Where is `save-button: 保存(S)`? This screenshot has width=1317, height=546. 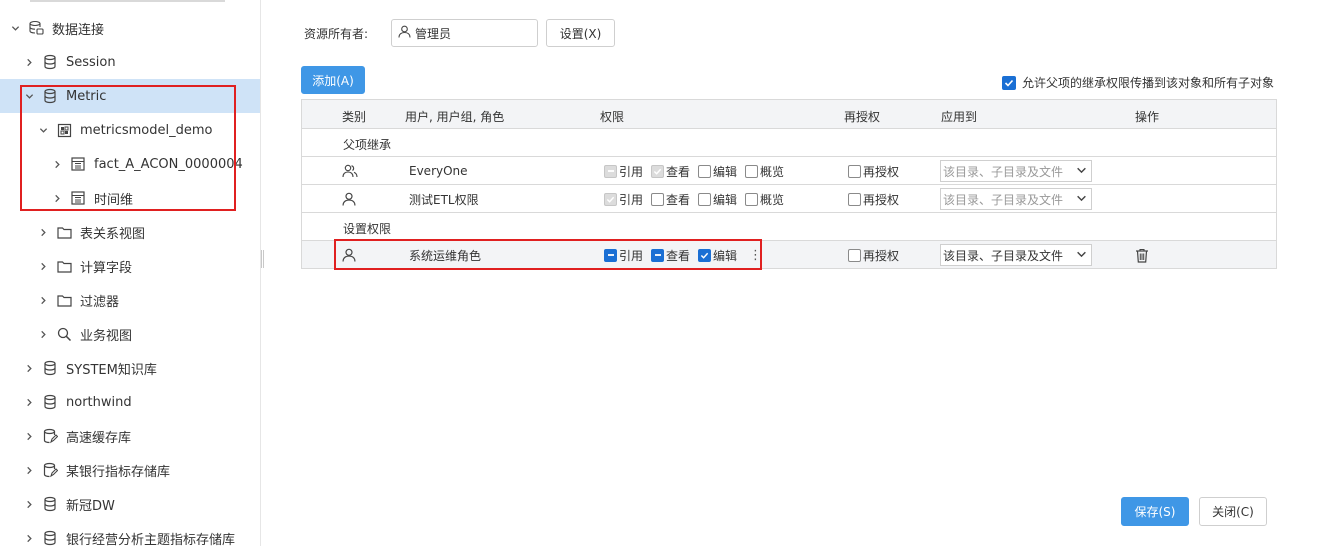
save-button: 保存(S) is located at coordinates (1155, 511).